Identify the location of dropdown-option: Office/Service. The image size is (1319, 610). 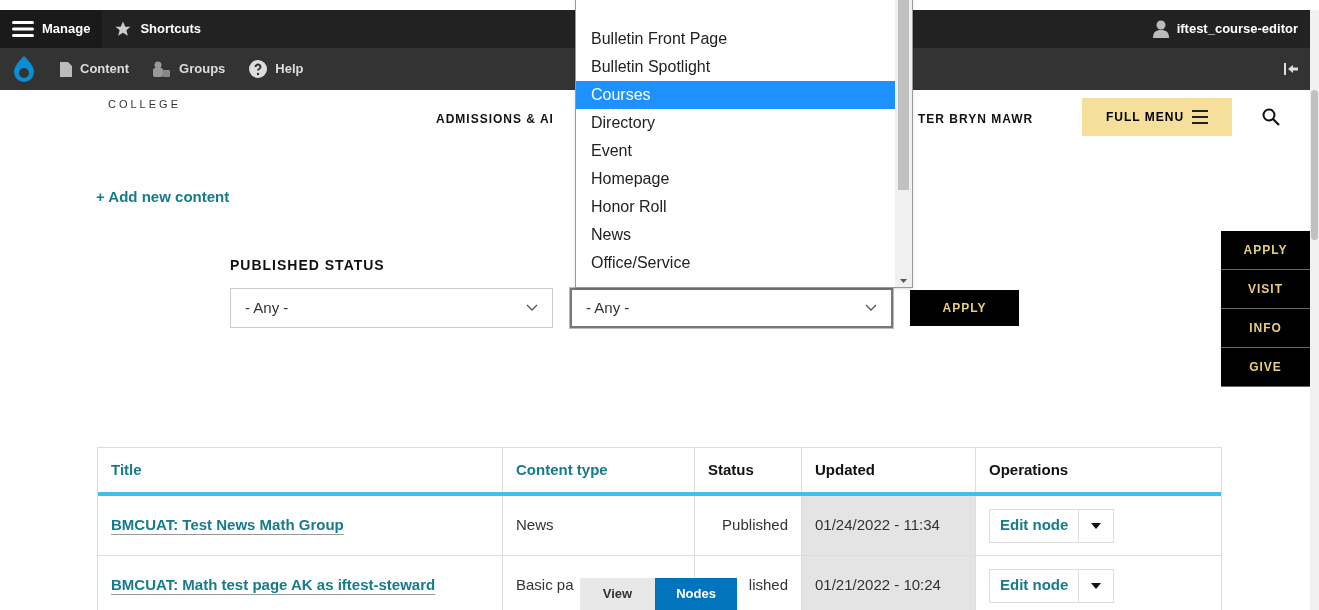
(735, 263).